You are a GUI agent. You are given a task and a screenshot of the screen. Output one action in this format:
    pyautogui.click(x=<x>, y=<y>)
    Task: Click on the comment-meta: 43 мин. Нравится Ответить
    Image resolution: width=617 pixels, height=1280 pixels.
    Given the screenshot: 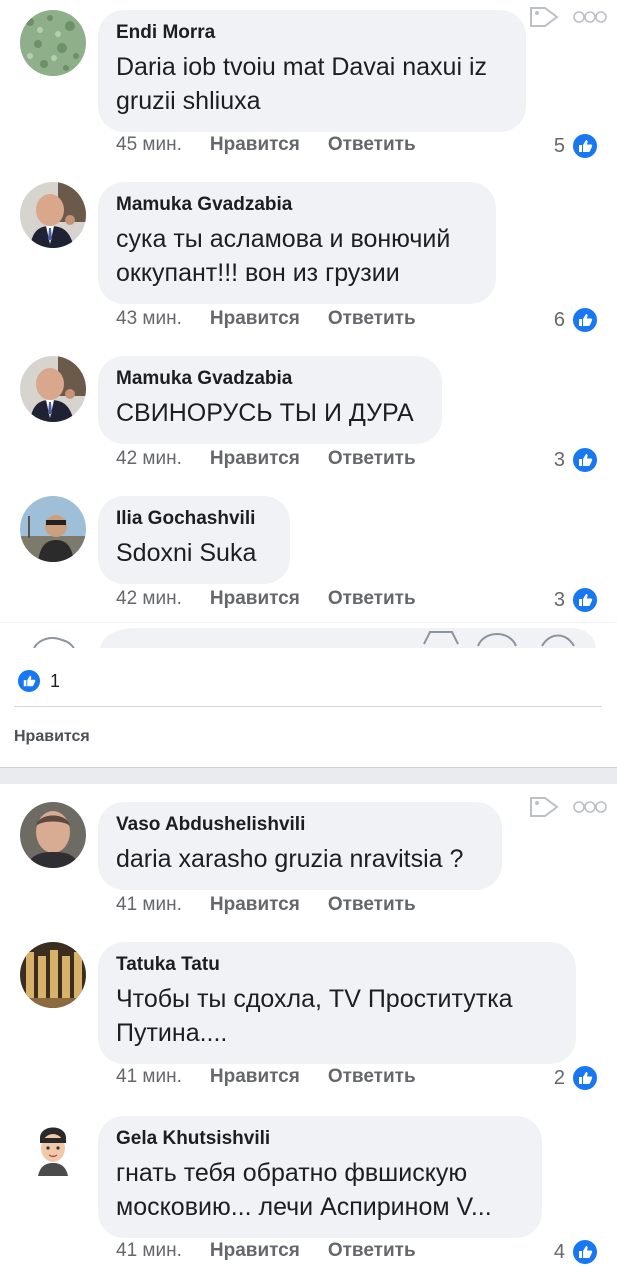 What is the action you would take?
    pyautogui.click(x=266, y=319)
    